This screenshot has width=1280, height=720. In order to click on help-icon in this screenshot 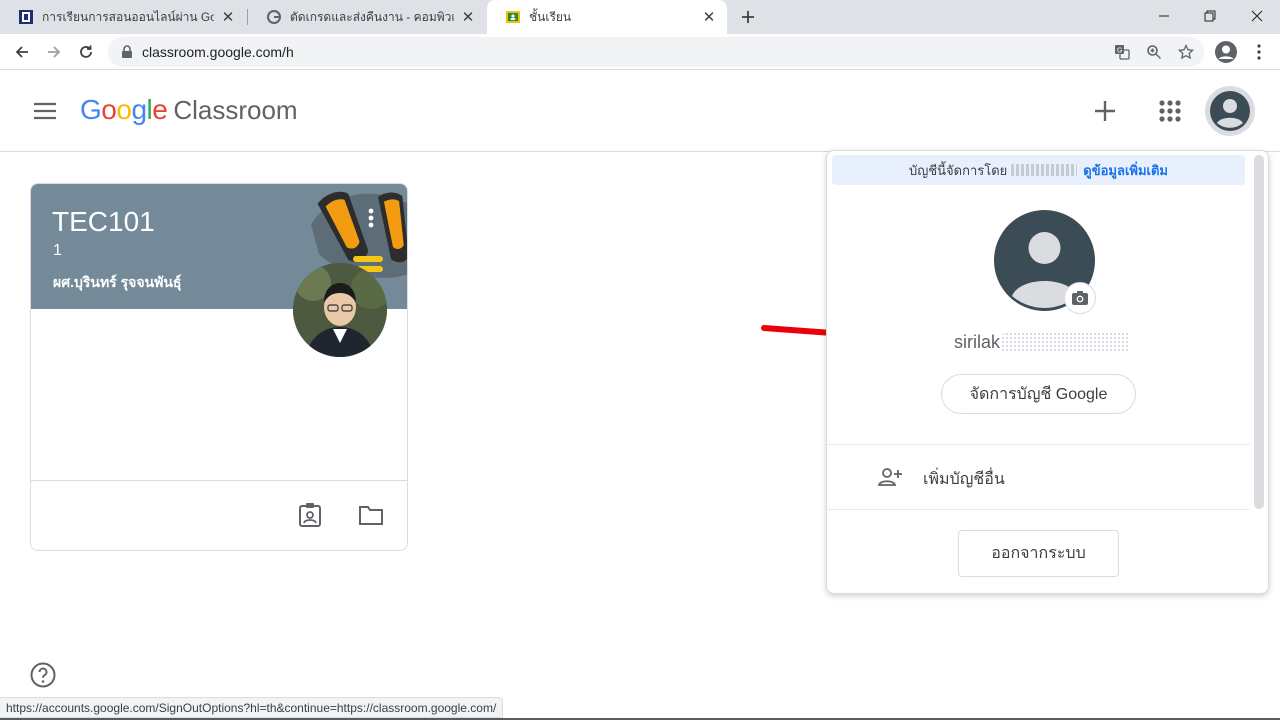, I will do `click(43, 675)`.